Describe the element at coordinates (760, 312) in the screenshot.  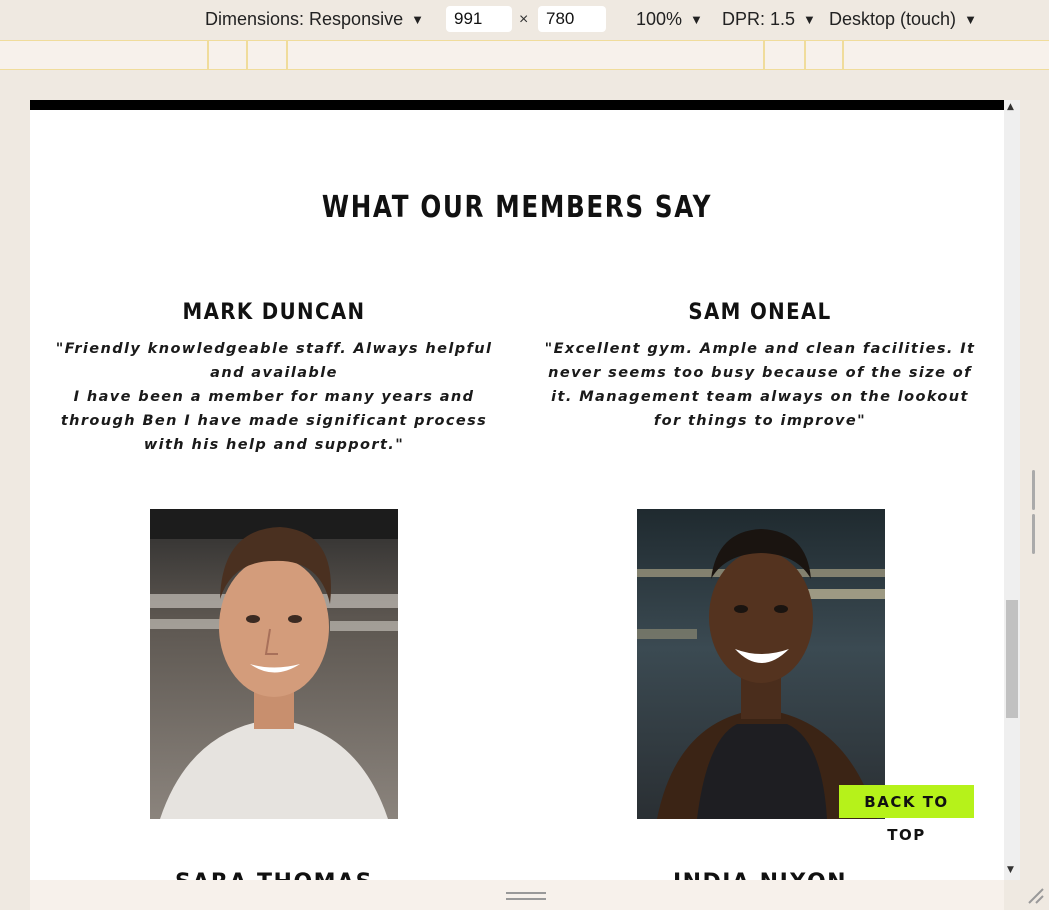
I see `testimonial-name: SAM ONEAL` at that location.